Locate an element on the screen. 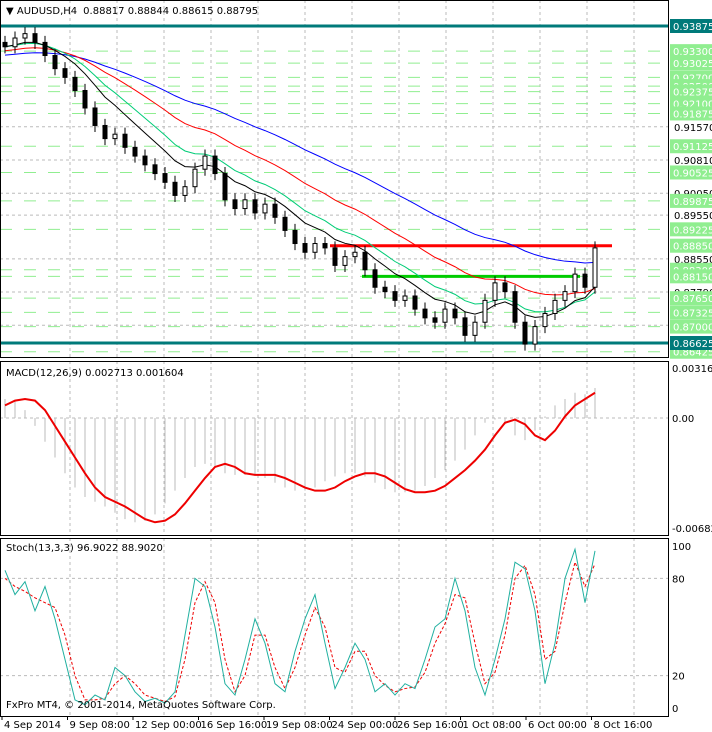  stoch-tick: 20 is located at coordinates (678, 677).